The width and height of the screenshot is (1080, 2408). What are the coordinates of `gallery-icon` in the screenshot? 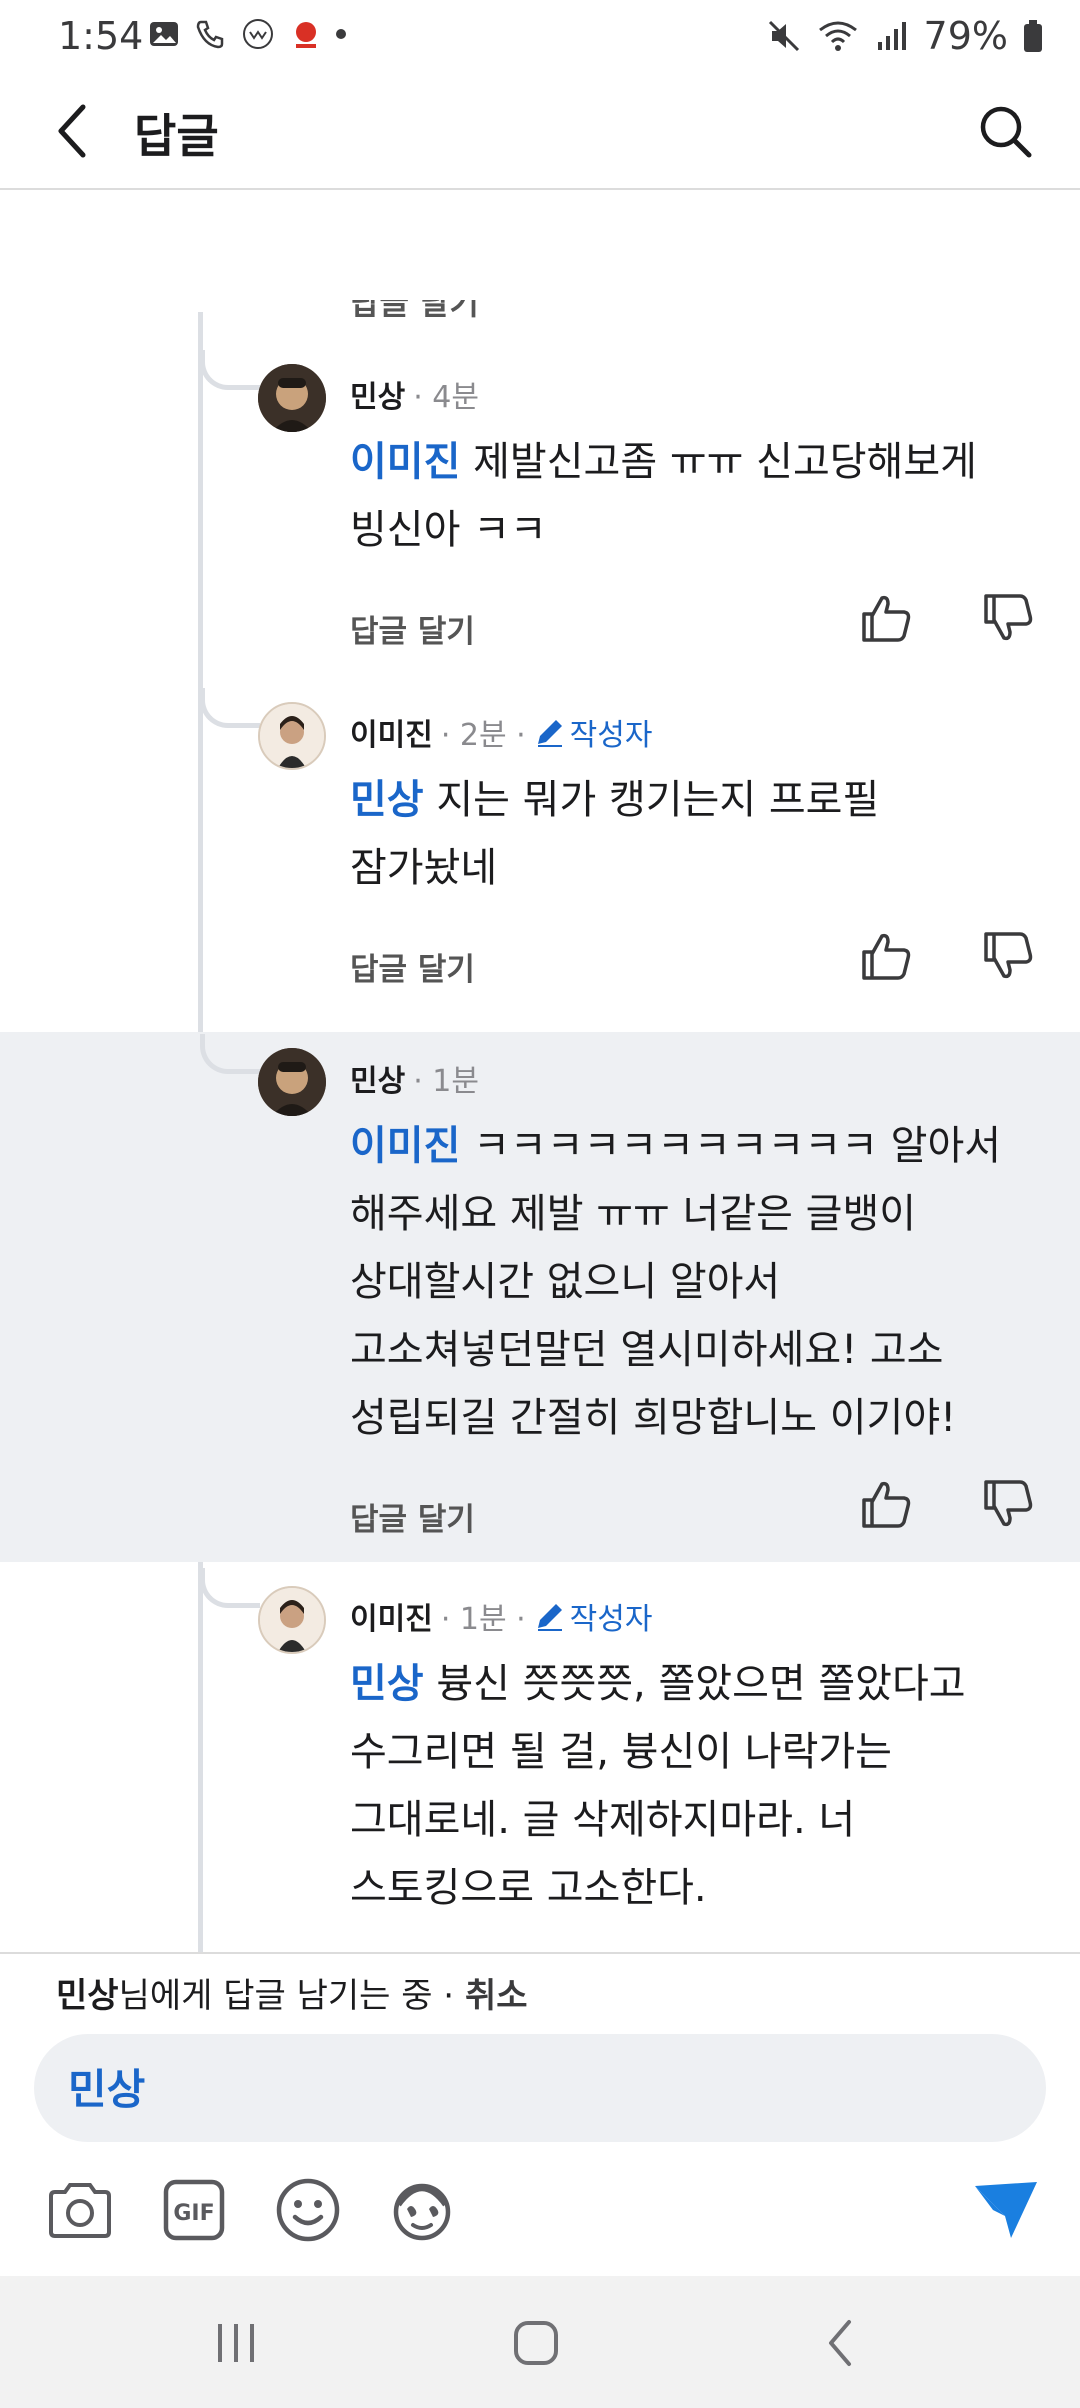 It's located at (164, 34).